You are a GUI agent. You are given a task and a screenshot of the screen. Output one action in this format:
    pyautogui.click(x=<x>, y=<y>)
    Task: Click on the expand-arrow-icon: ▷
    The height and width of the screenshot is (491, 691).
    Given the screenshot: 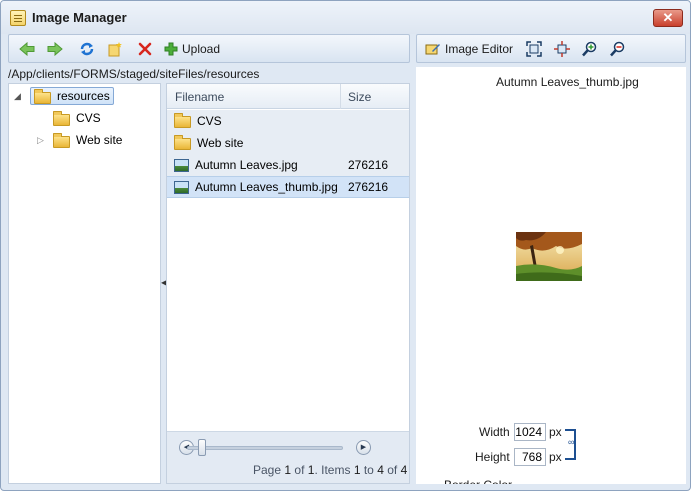 What is the action you would take?
    pyautogui.click(x=45, y=140)
    